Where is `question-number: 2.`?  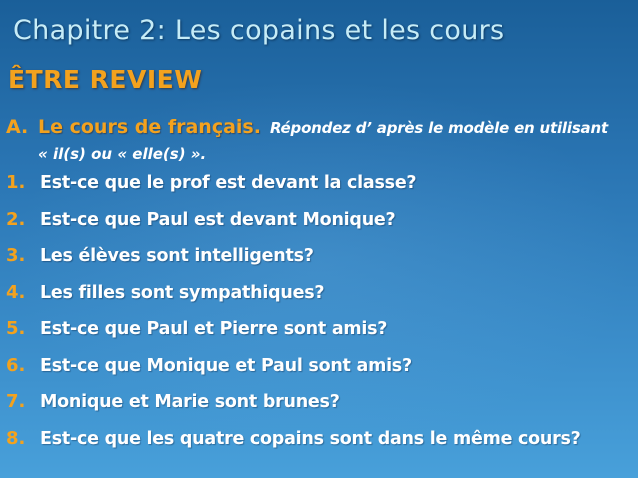 question-number: 2. is located at coordinates (16, 219).